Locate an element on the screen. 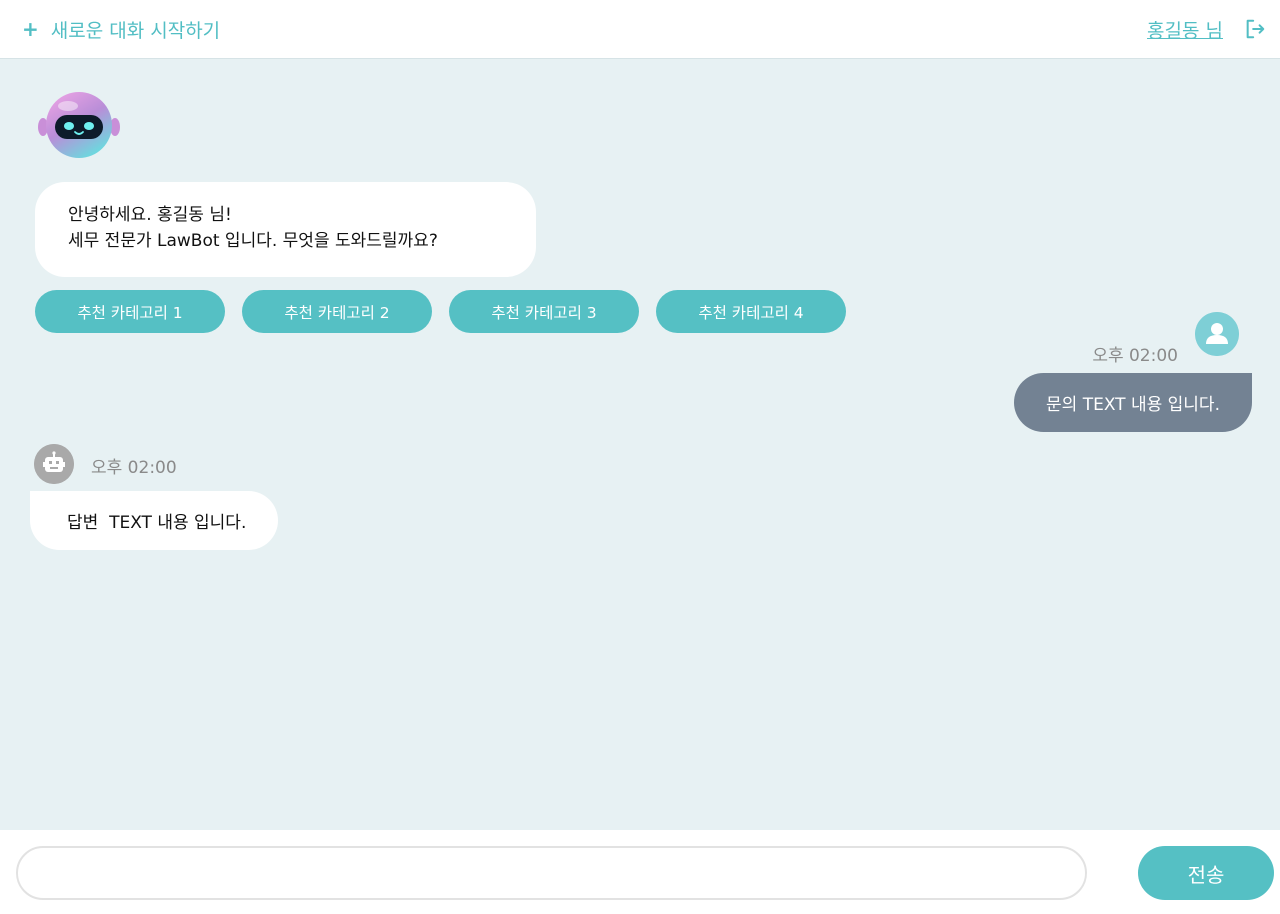  category-chip-2: 추천 카테고리 2 is located at coordinates (337, 311).